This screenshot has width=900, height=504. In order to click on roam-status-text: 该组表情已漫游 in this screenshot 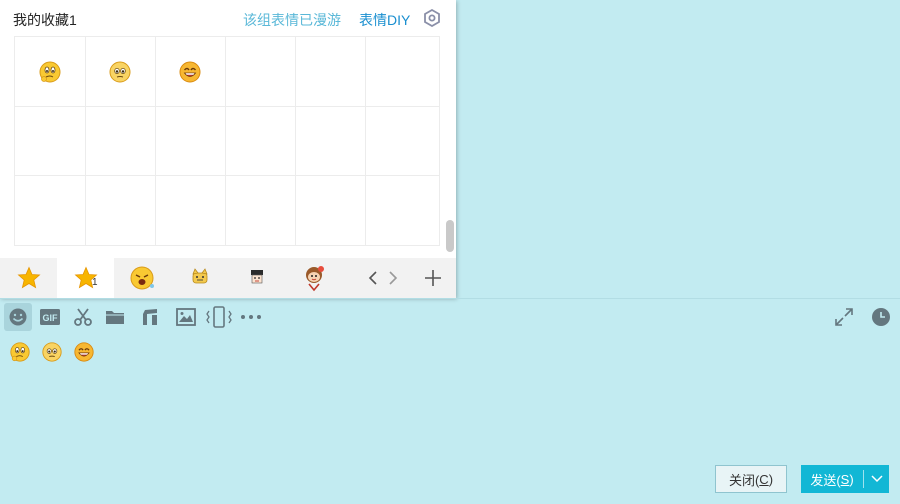, I will do `click(292, 20)`.